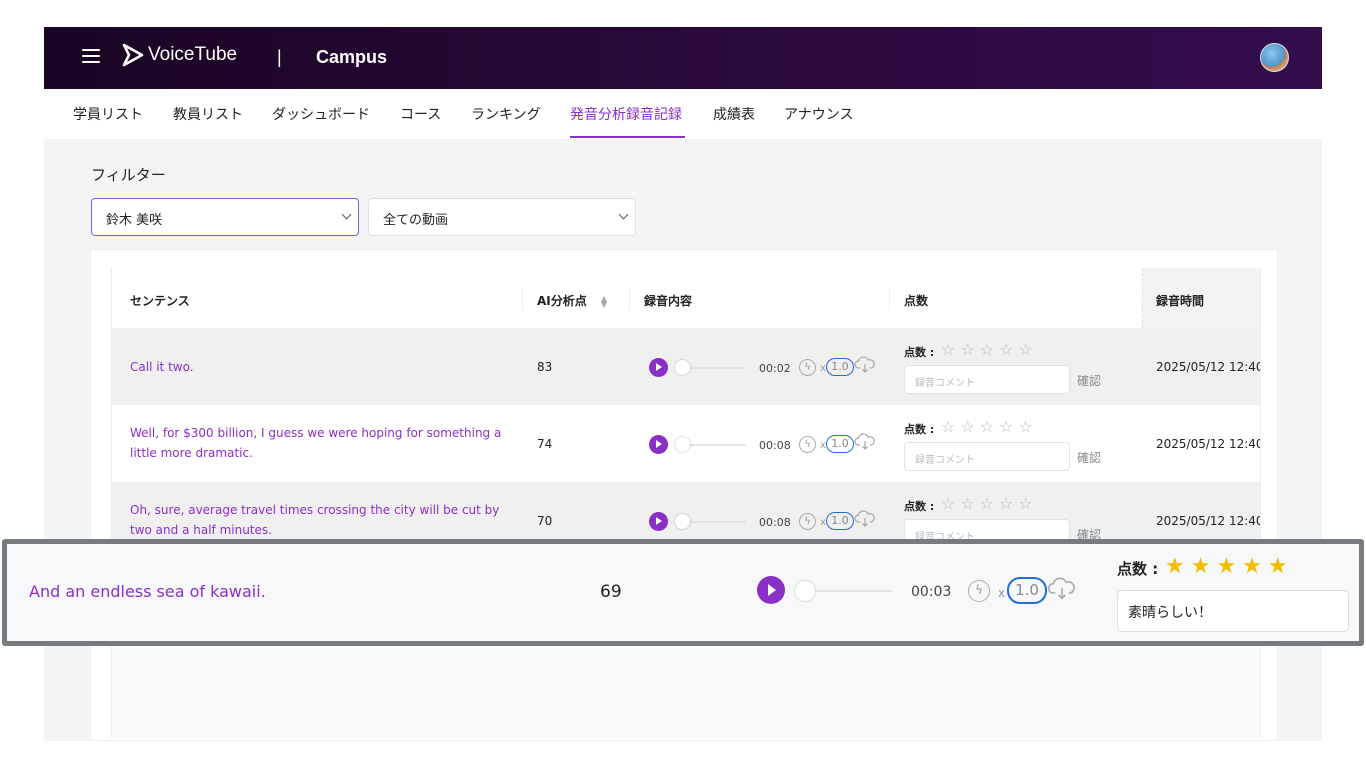  I want to click on header-points: 点数, so click(916, 301).